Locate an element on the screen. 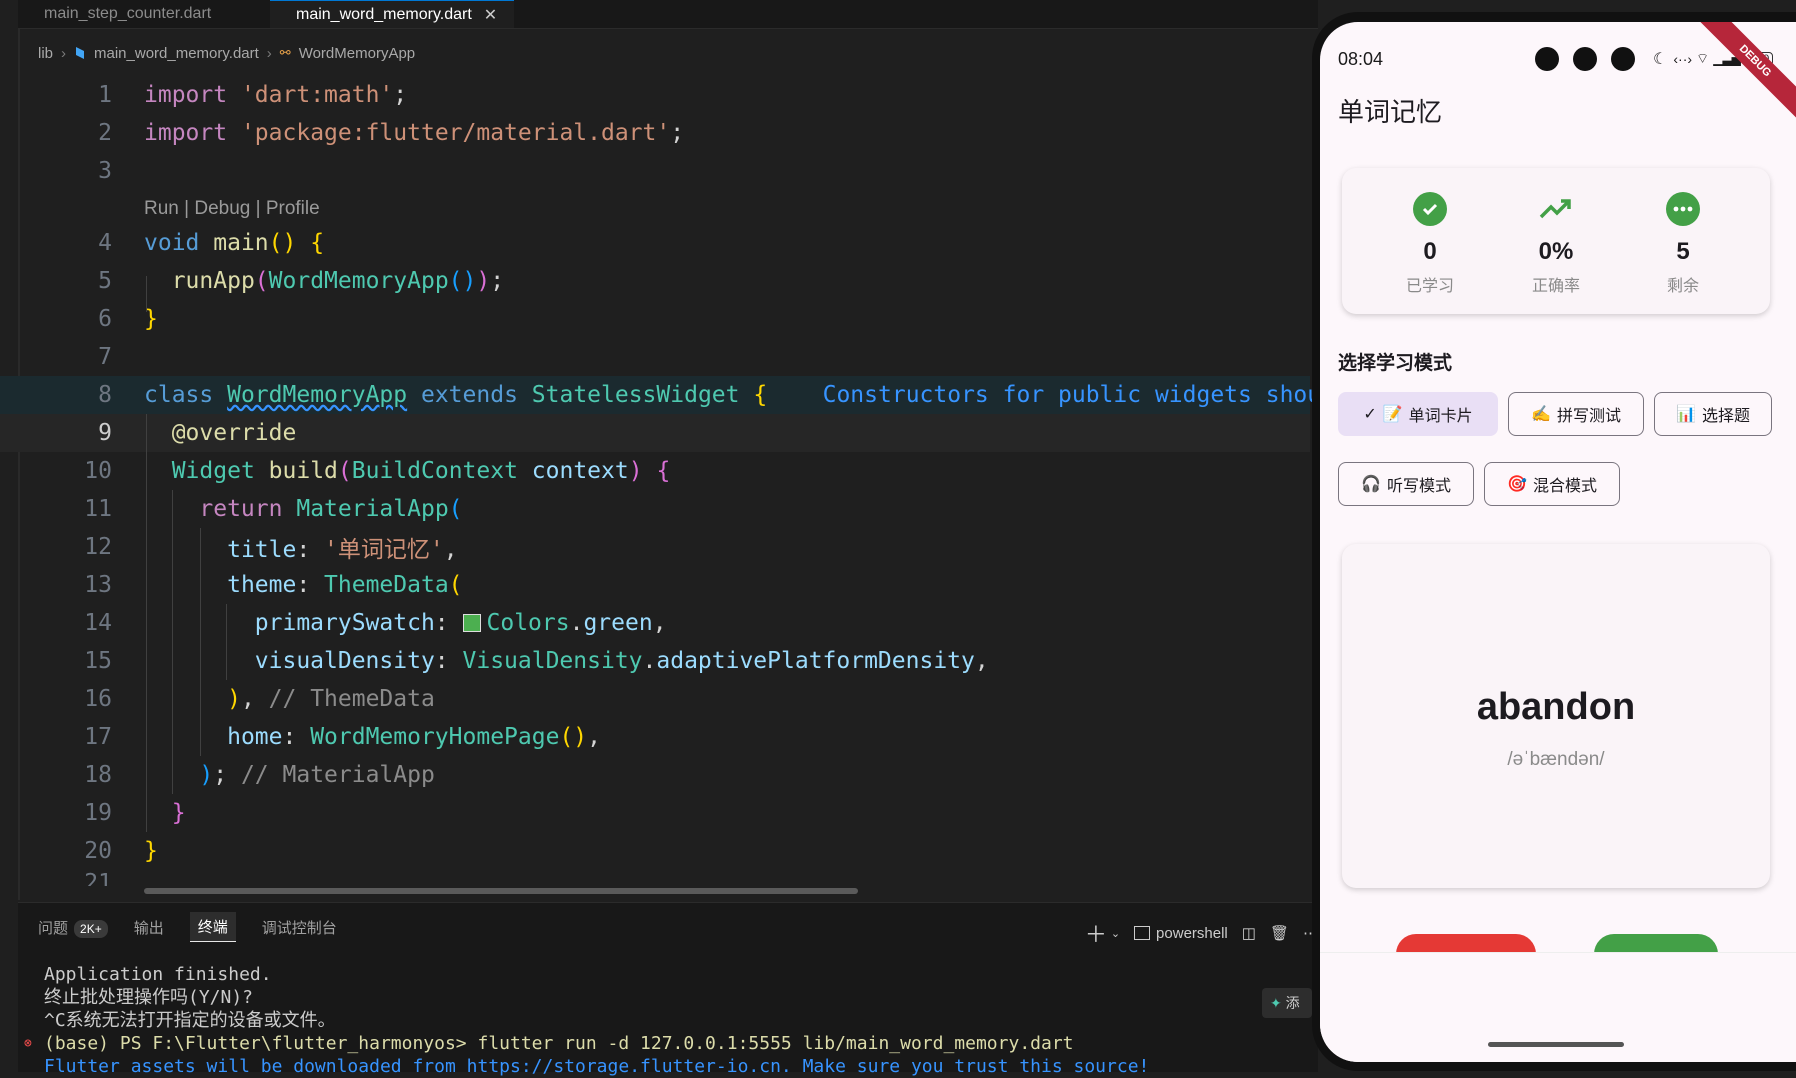 This screenshot has height=1078, width=1796. stat-label: 正确率 is located at coordinates (1555, 286).